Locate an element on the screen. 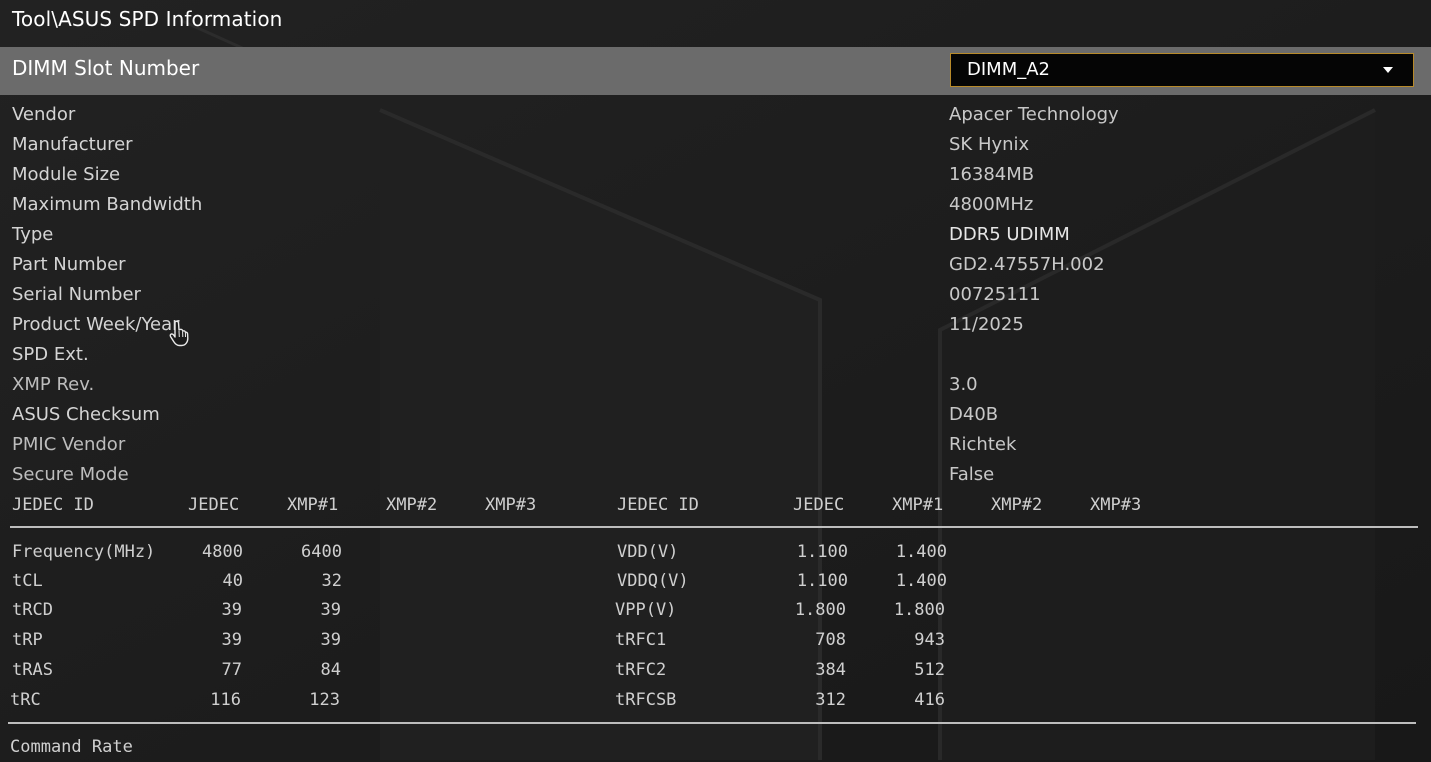 The height and width of the screenshot is (762, 1431). info-row-secure-mode: Secure Mode False is located at coordinates (715, 475).